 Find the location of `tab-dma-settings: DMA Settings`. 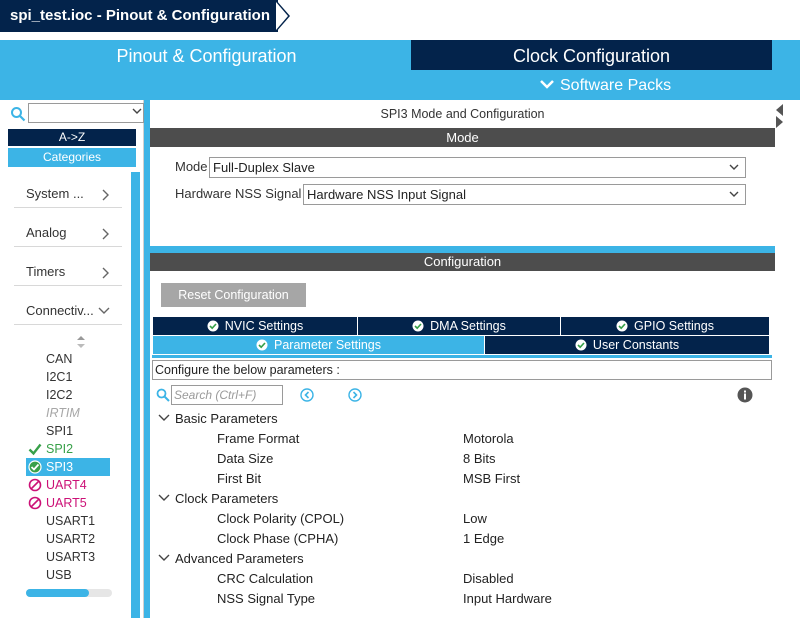

tab-dma-settings: DMA Settings is located at coordinates (459, 326).